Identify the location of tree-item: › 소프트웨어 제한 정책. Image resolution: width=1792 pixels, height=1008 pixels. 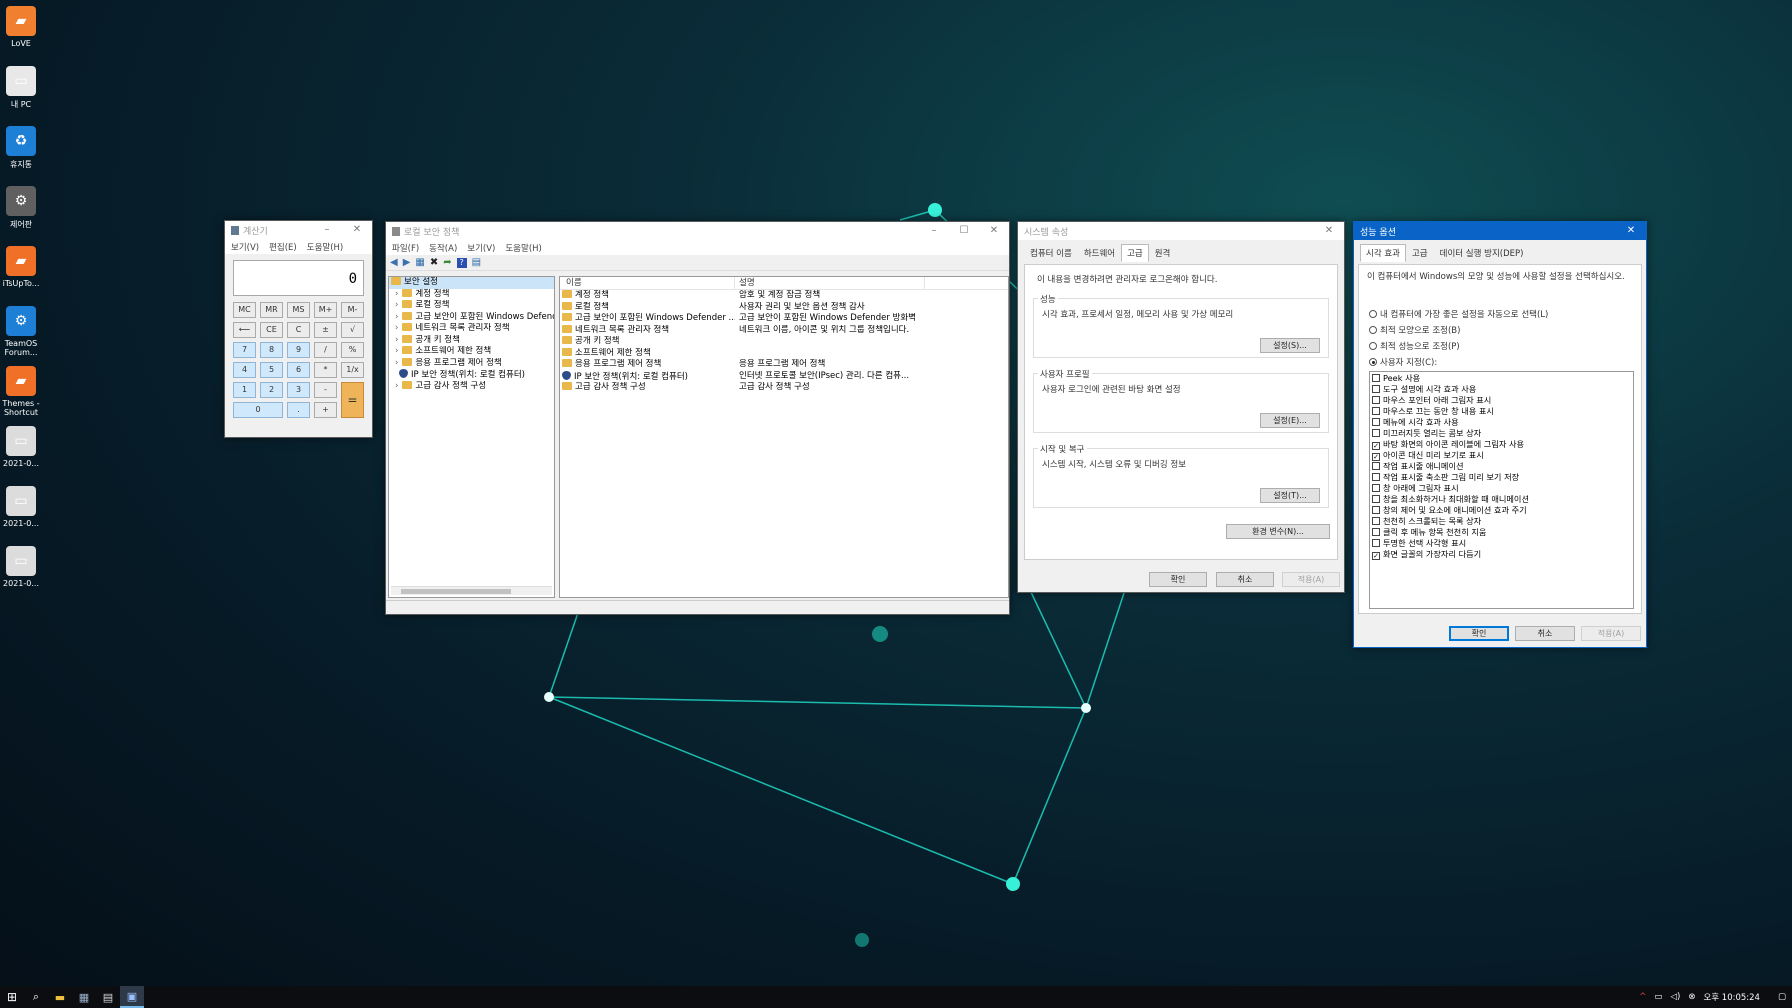
(471, 352).